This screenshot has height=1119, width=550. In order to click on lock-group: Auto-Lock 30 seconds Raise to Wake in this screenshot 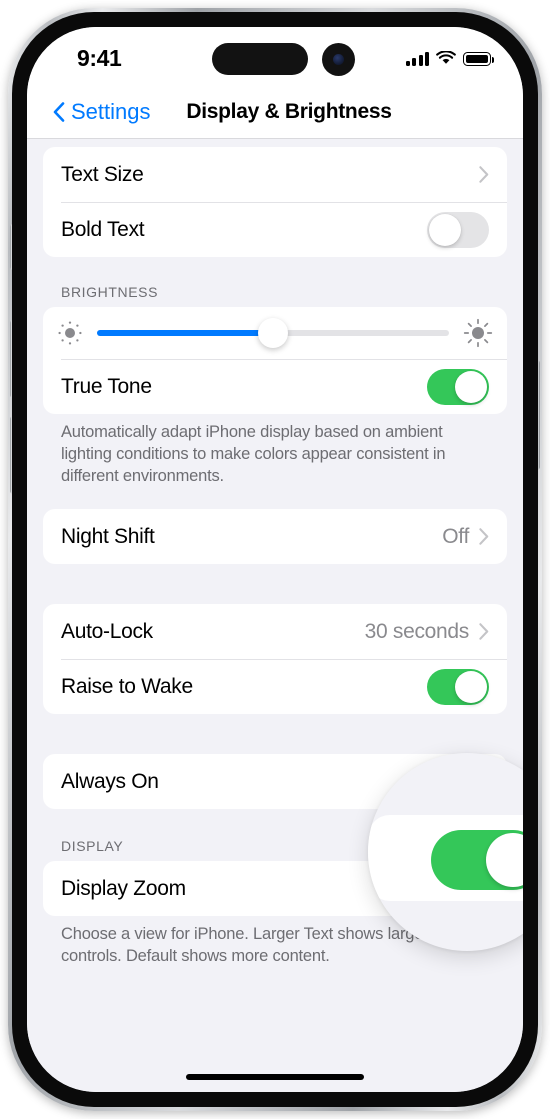, I will do `click(275, 659)`.